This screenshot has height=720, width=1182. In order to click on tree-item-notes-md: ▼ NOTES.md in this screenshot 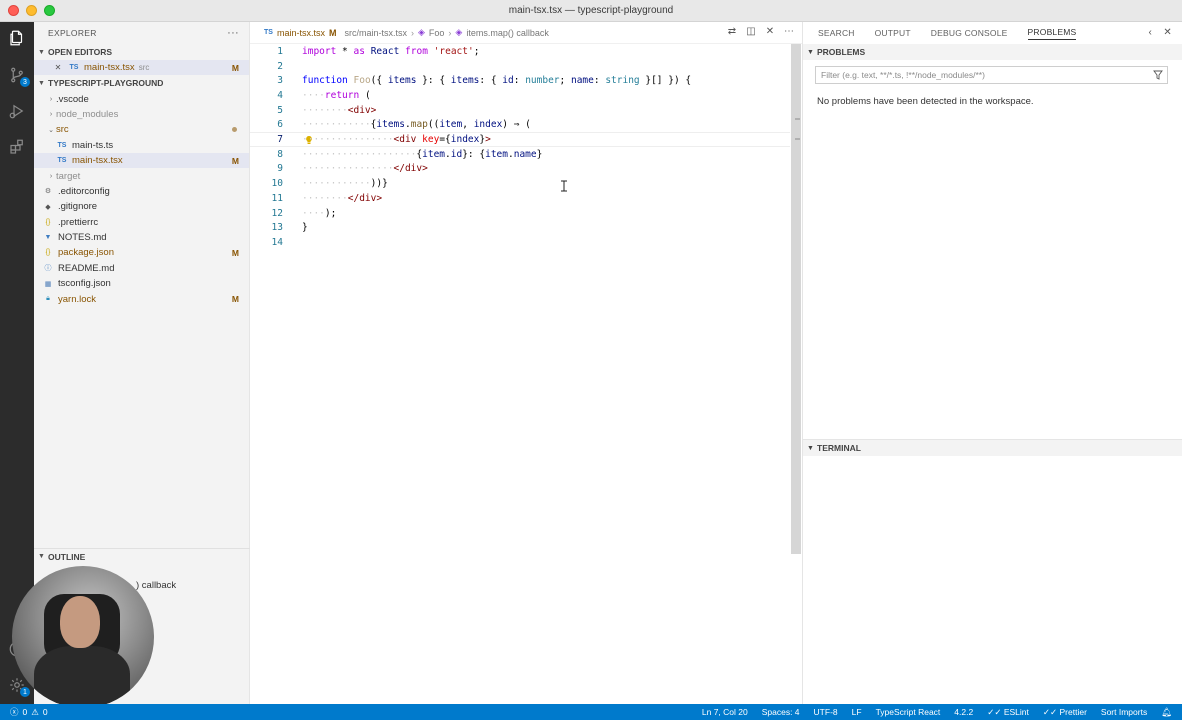, I will do `click(141, 237)`.